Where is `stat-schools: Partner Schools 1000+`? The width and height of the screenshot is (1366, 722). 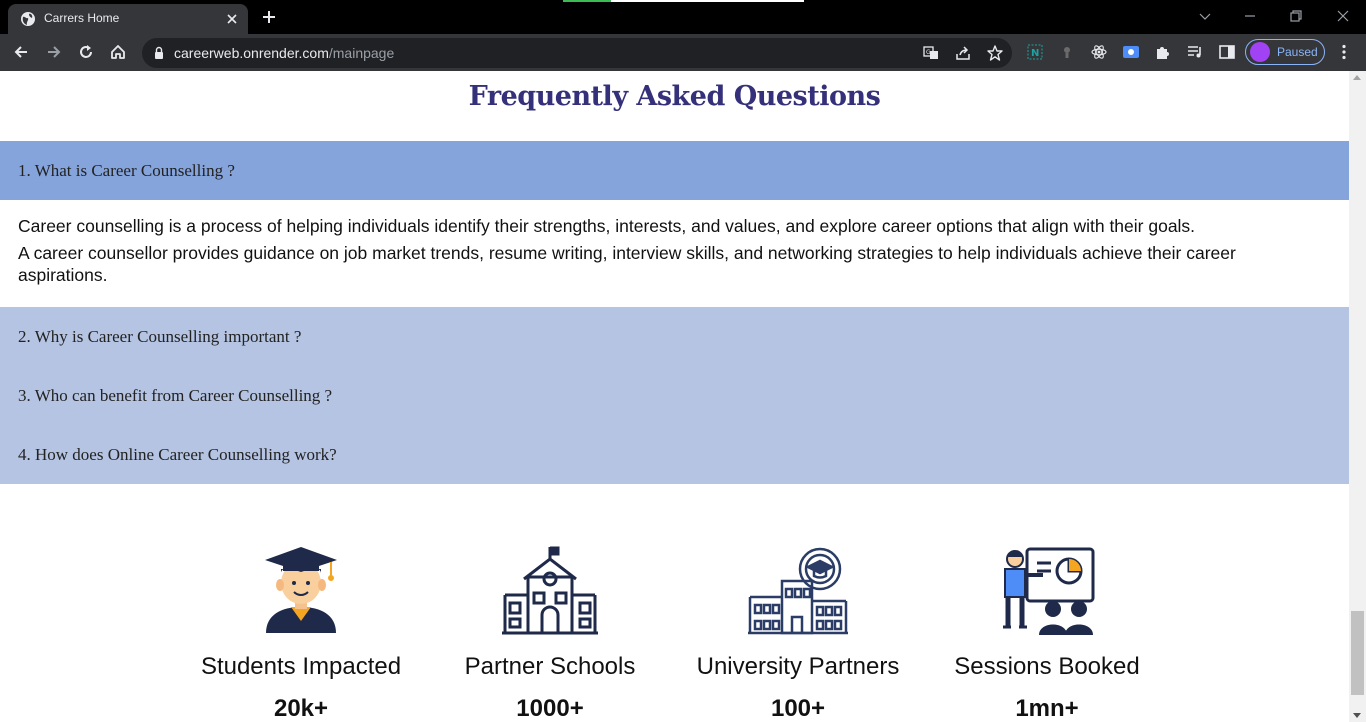
stat-schools: Partner Schools 1000+ is located at coordinates (550, 633).